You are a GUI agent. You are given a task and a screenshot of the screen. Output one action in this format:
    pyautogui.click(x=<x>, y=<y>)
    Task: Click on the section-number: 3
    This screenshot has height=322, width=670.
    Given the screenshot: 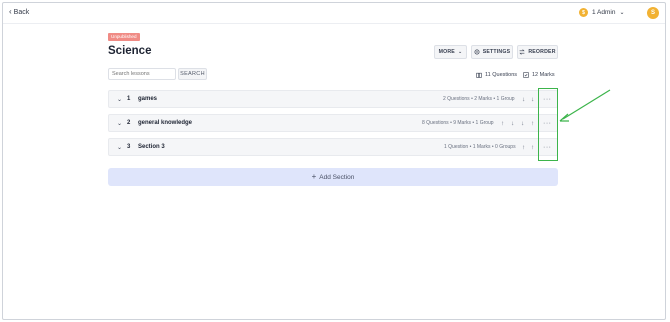 What is the action you would take?
    pyautogui.click(x=129, y=147)
    